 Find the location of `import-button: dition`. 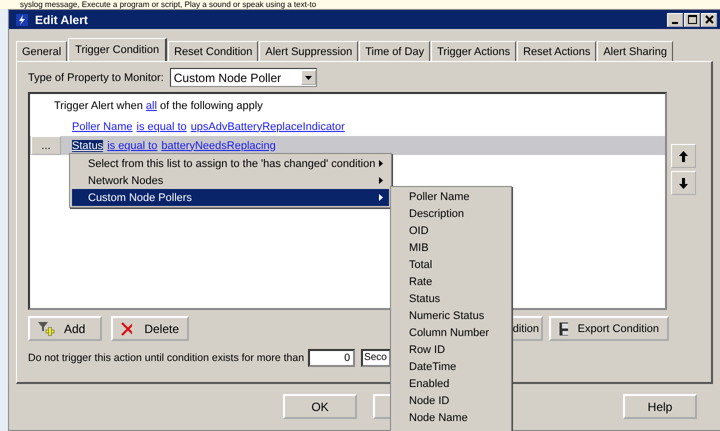

import-button: dition is located at coordinates (528, 328).